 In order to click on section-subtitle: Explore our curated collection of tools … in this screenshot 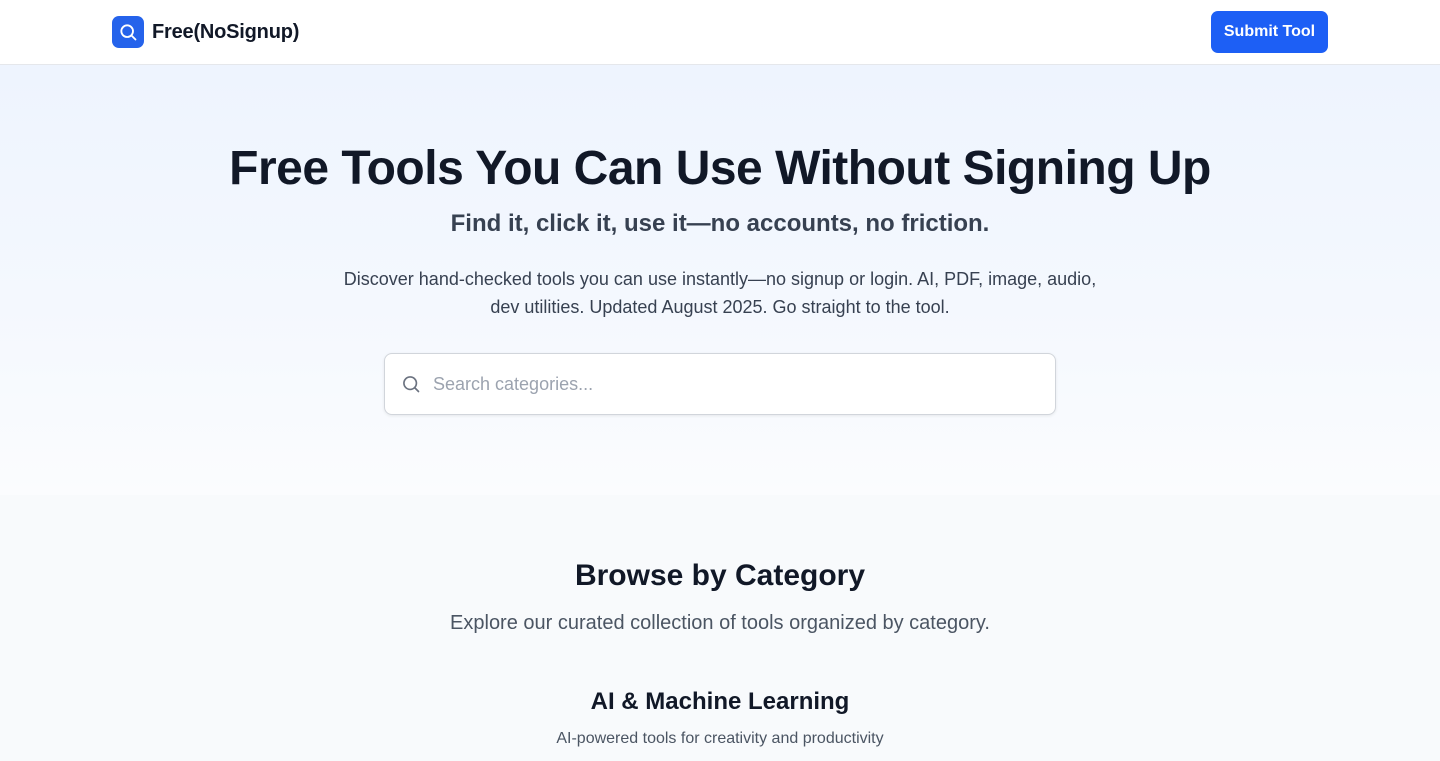, I will do `click(720, 623)`.